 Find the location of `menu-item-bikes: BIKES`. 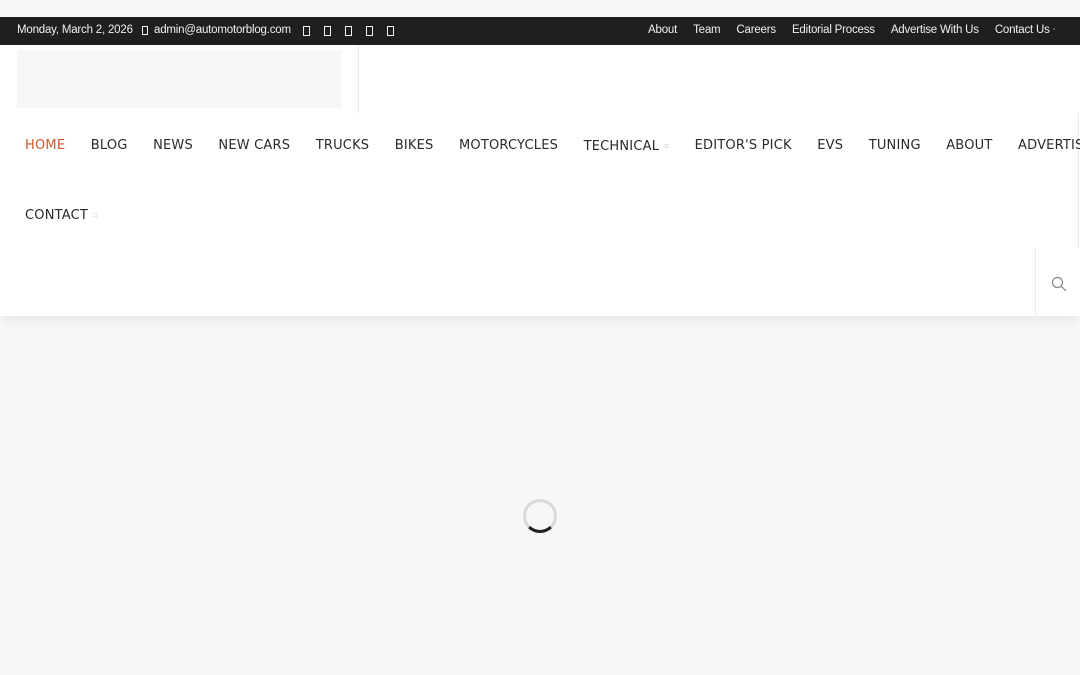

menu-item-bikes: BIKES is located at coordinates (414, 146).